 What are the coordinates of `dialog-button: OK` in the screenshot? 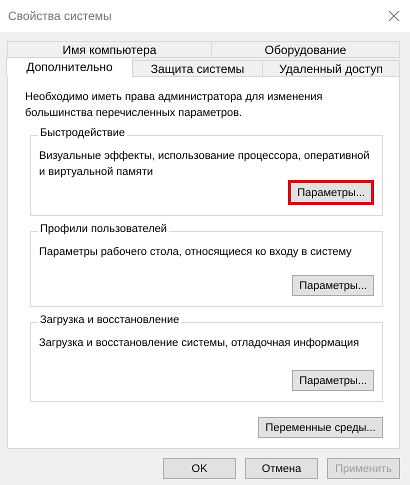 It's located at (199, 468).